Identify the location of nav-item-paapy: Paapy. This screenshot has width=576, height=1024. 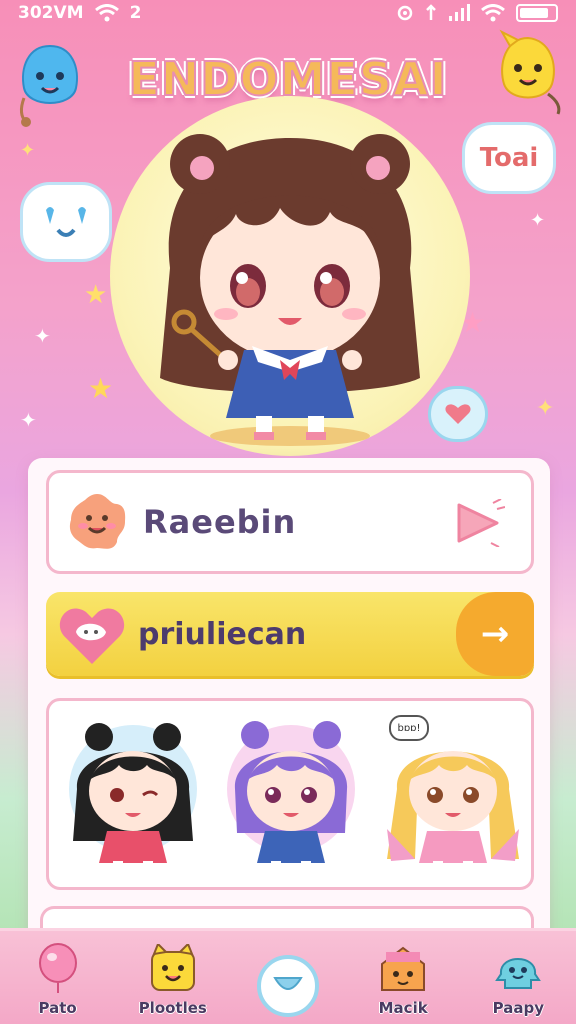
(518, 977).